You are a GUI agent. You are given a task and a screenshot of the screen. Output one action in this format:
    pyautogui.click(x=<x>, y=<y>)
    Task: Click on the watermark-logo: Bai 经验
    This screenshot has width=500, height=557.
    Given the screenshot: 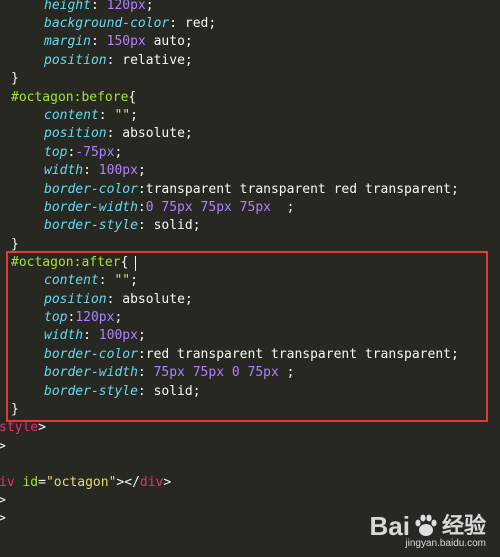 What is the action you would take?
    pyautogui.click(x=428, y=526)
    